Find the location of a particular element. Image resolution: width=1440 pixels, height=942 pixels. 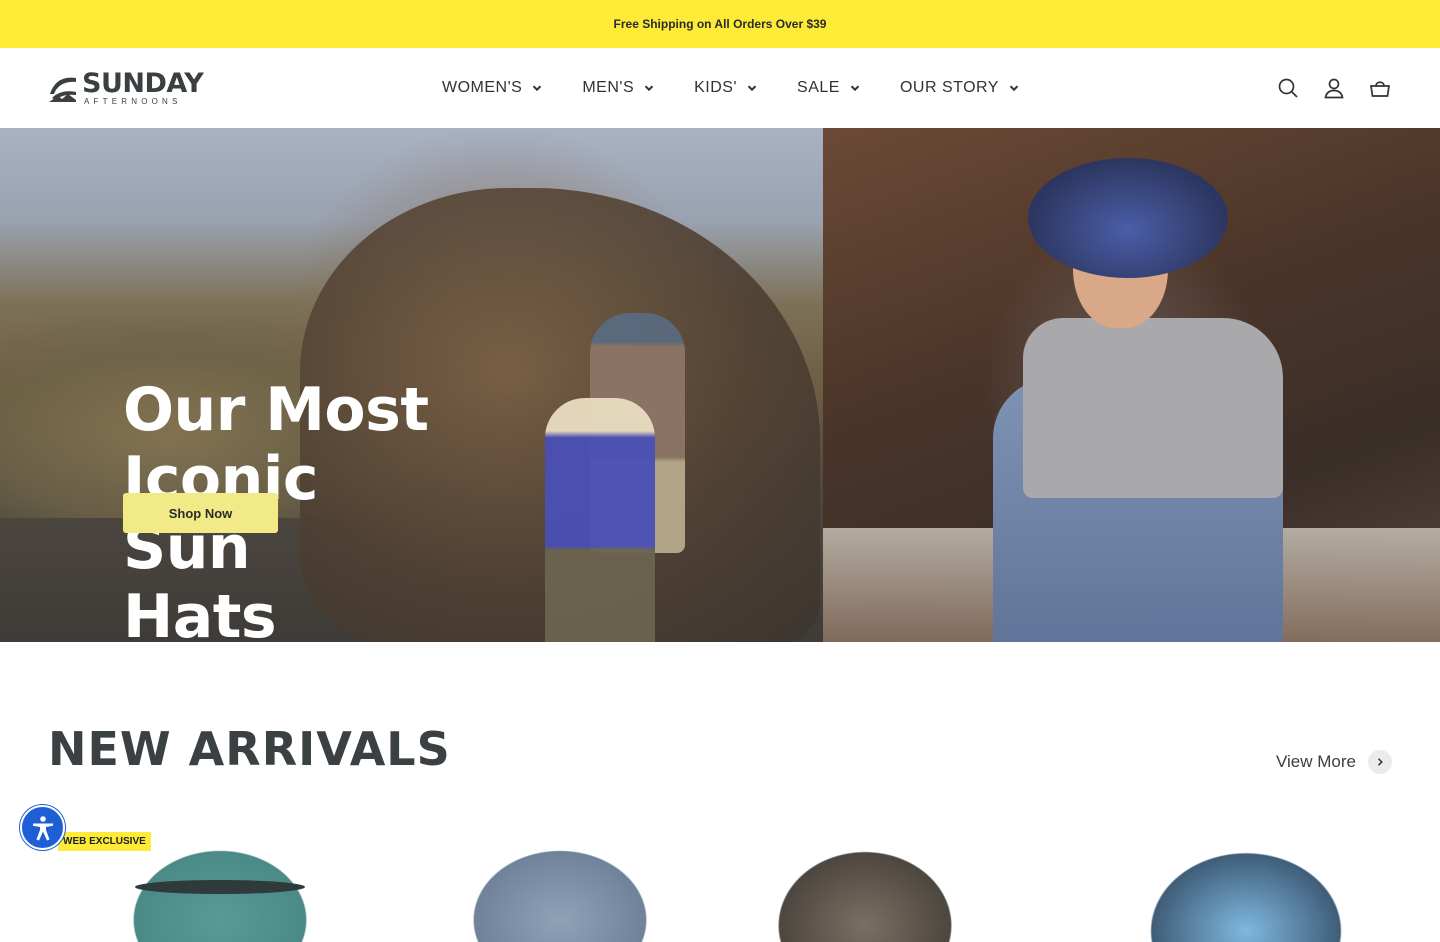

brand-tagline: AFTERNOONS is located at coordinates (133, 101).